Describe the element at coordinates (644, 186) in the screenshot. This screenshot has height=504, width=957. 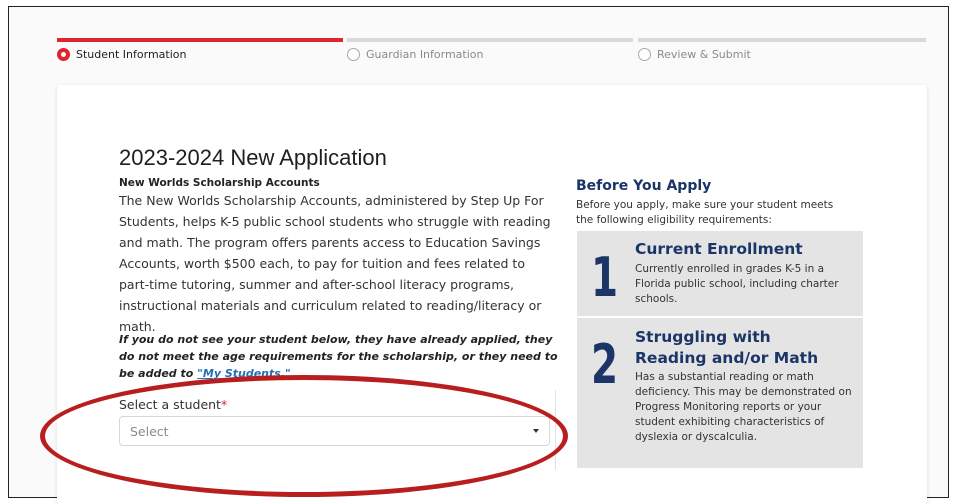
I see `before-you-apply-title: Before You Apply` at that location.